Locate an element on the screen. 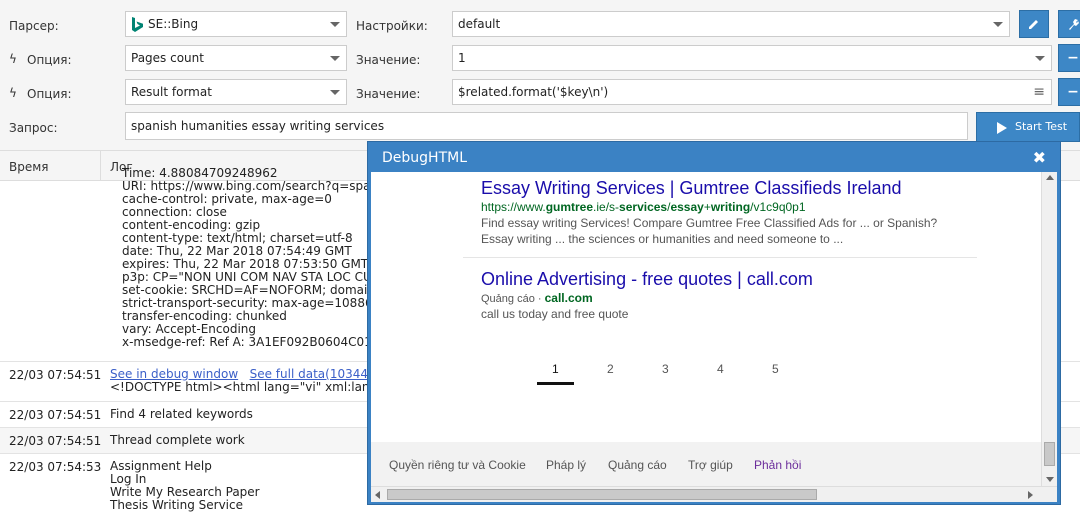  page-2: 2 is located at coordinates (610, 369).